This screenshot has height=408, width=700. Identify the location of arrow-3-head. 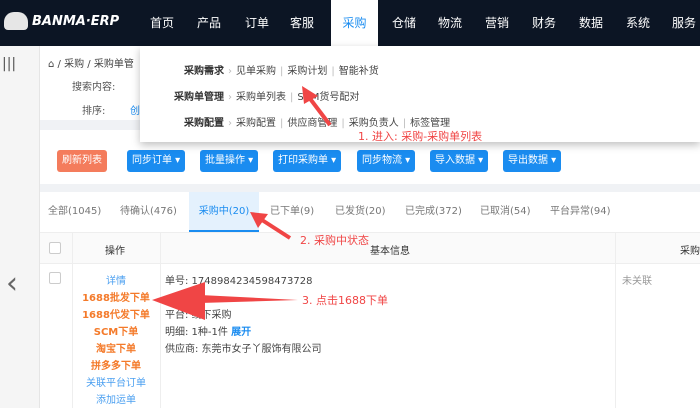
(178, 301).